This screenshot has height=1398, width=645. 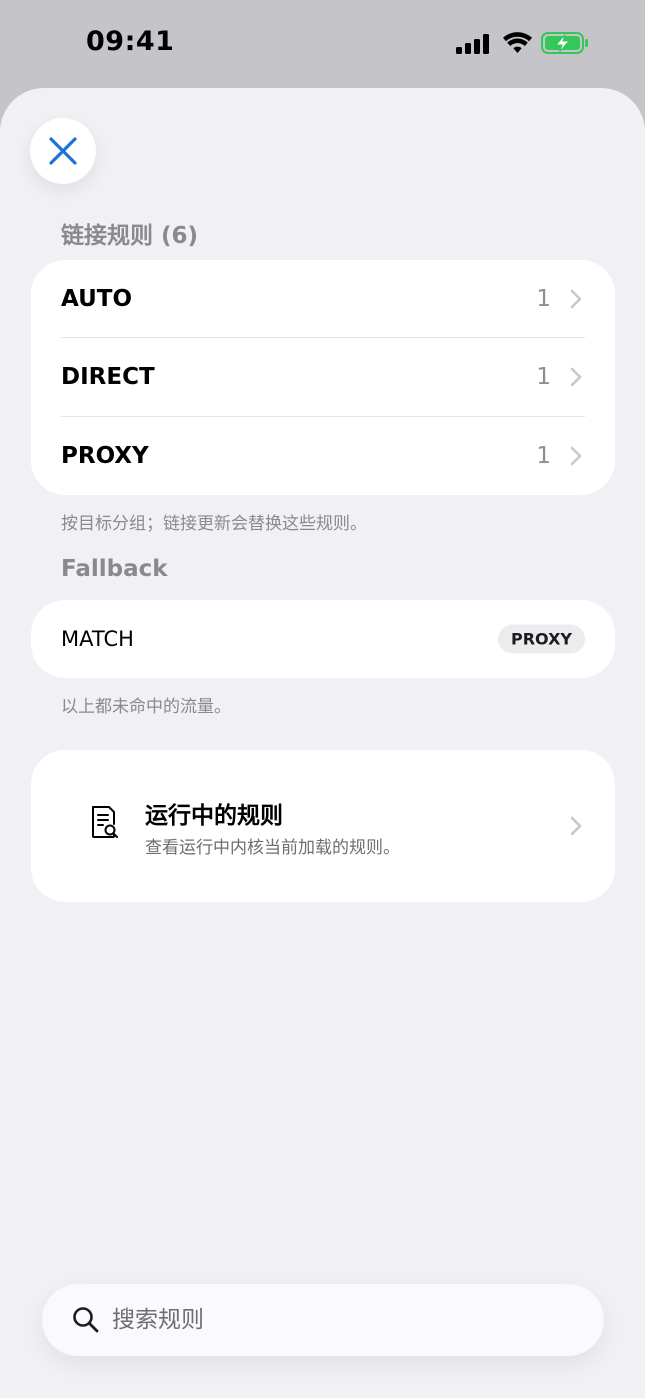 I want to click on fallback-card: MATCH PROXY, so click(x=323, y=639).